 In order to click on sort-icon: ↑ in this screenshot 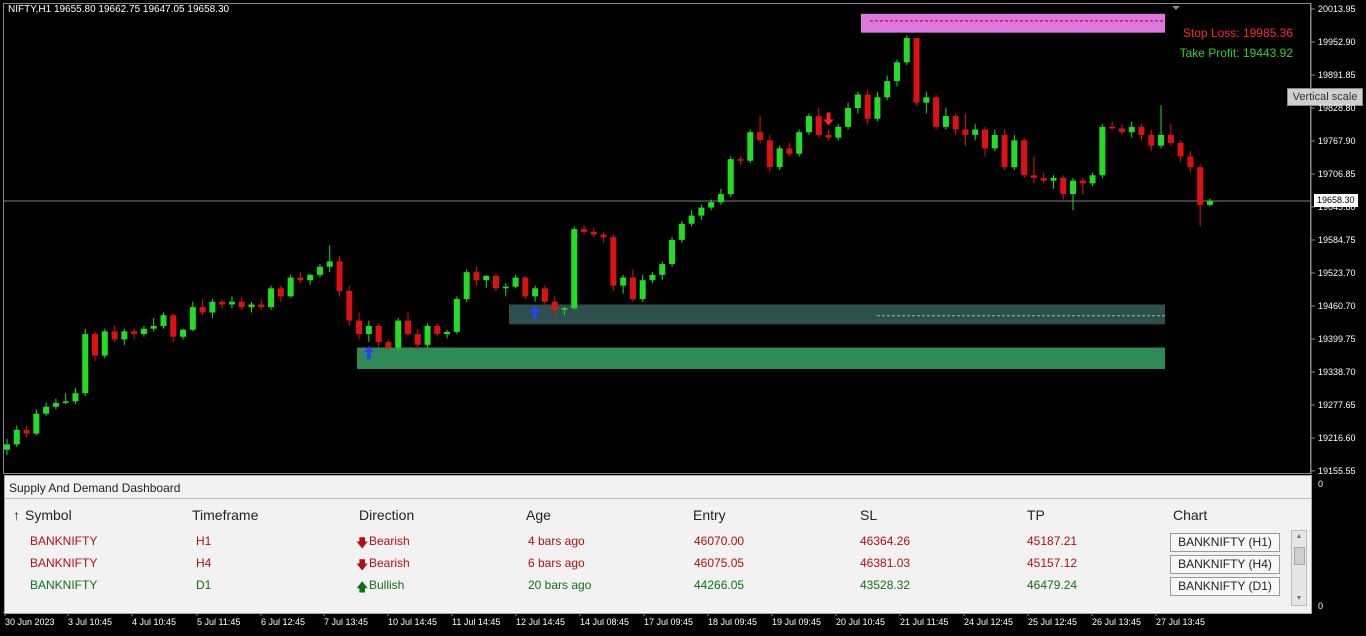, I will do `click(16, 515)`.